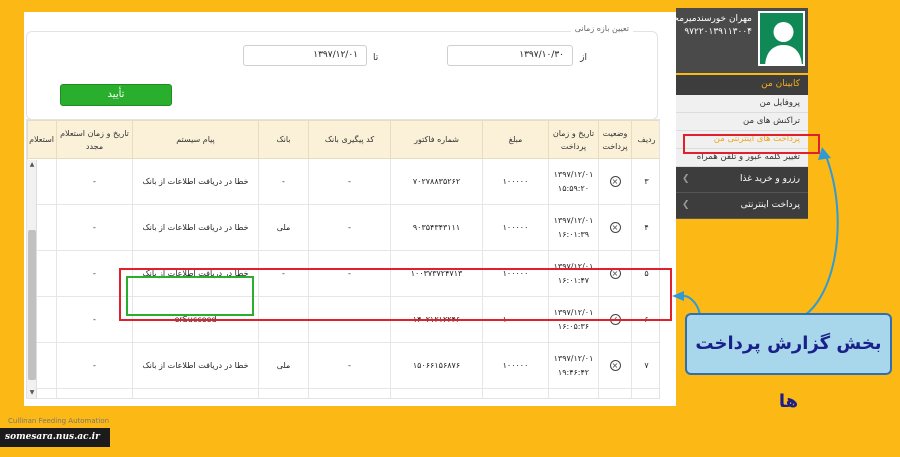 This screenshot has width=900, height=457. I want to click on footer-logo-text: Cullinan Feeding Automation, so click(59, 421).